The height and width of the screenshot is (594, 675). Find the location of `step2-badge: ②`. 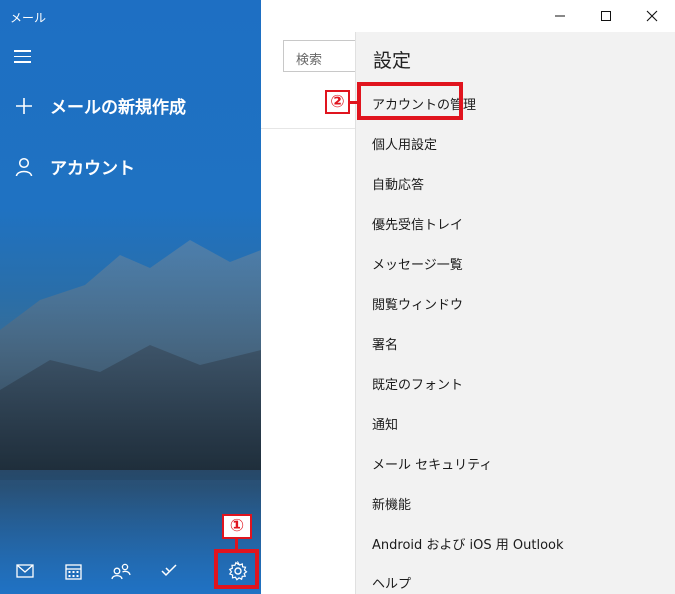

step2-badge: ② is located at coordinates (337, 102).